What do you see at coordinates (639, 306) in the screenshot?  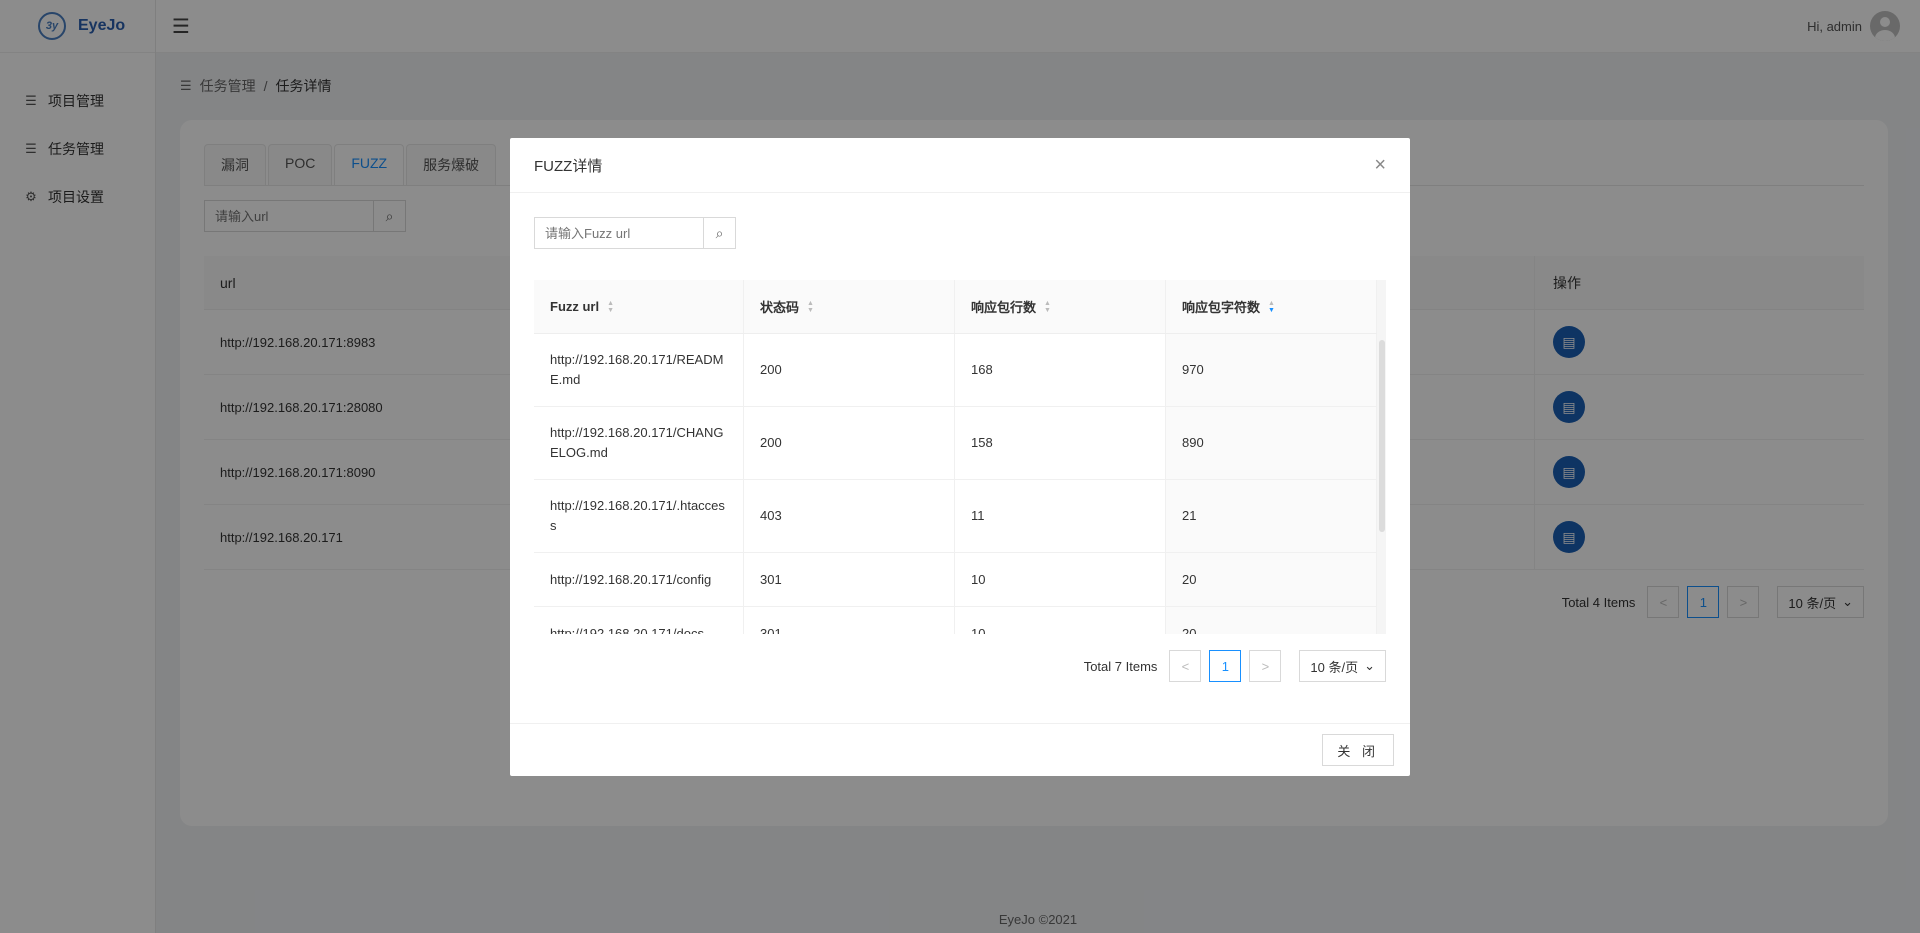 I see `column-header-fuzz-url: Fuzz url ▲ ▼` at bounding box center [639, 306].